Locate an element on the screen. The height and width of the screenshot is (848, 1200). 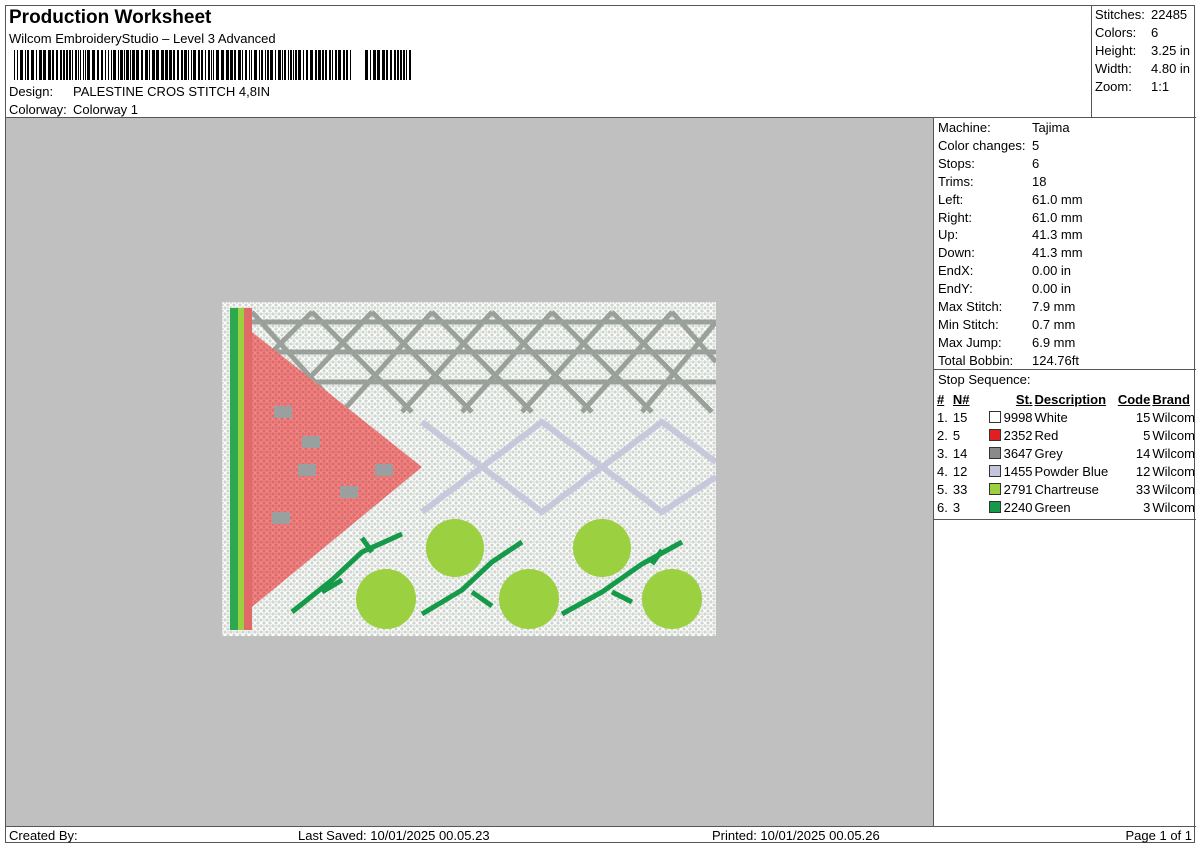
machine-info-value: 0.00 in is located at coordinates (1052, 289).